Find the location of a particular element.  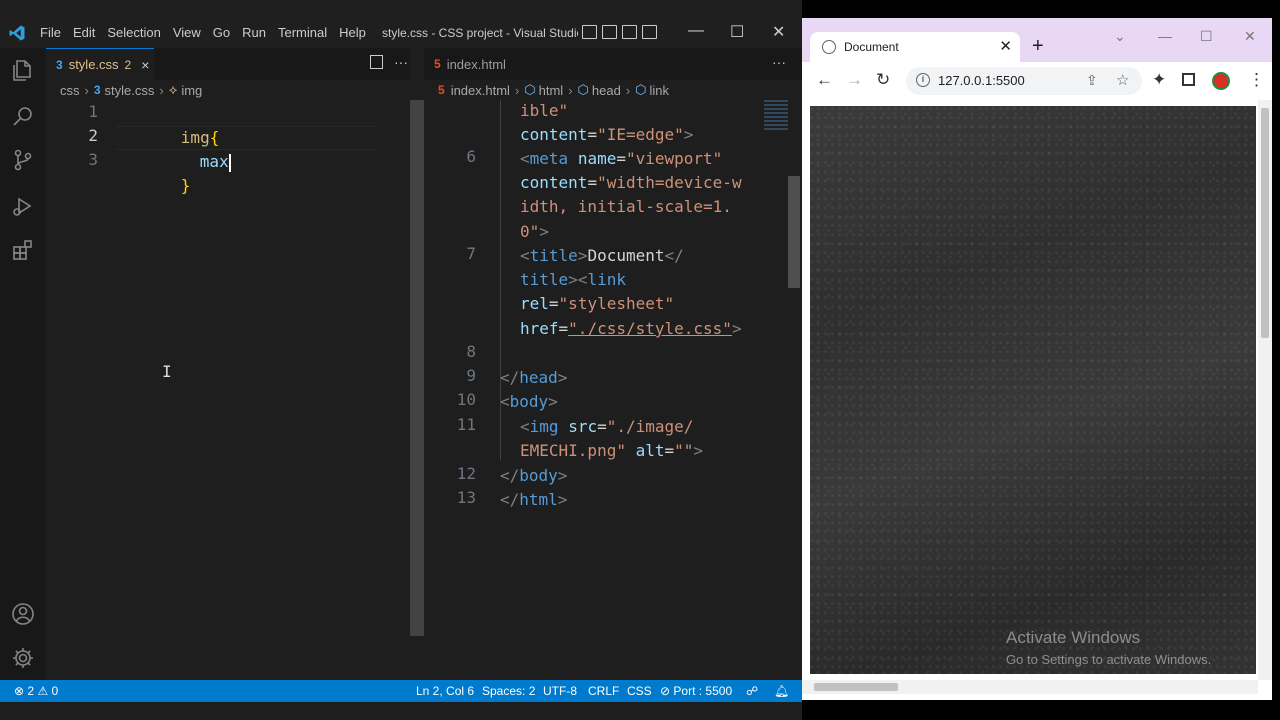

customize-layout-icon is located at coordinates (649, 32).